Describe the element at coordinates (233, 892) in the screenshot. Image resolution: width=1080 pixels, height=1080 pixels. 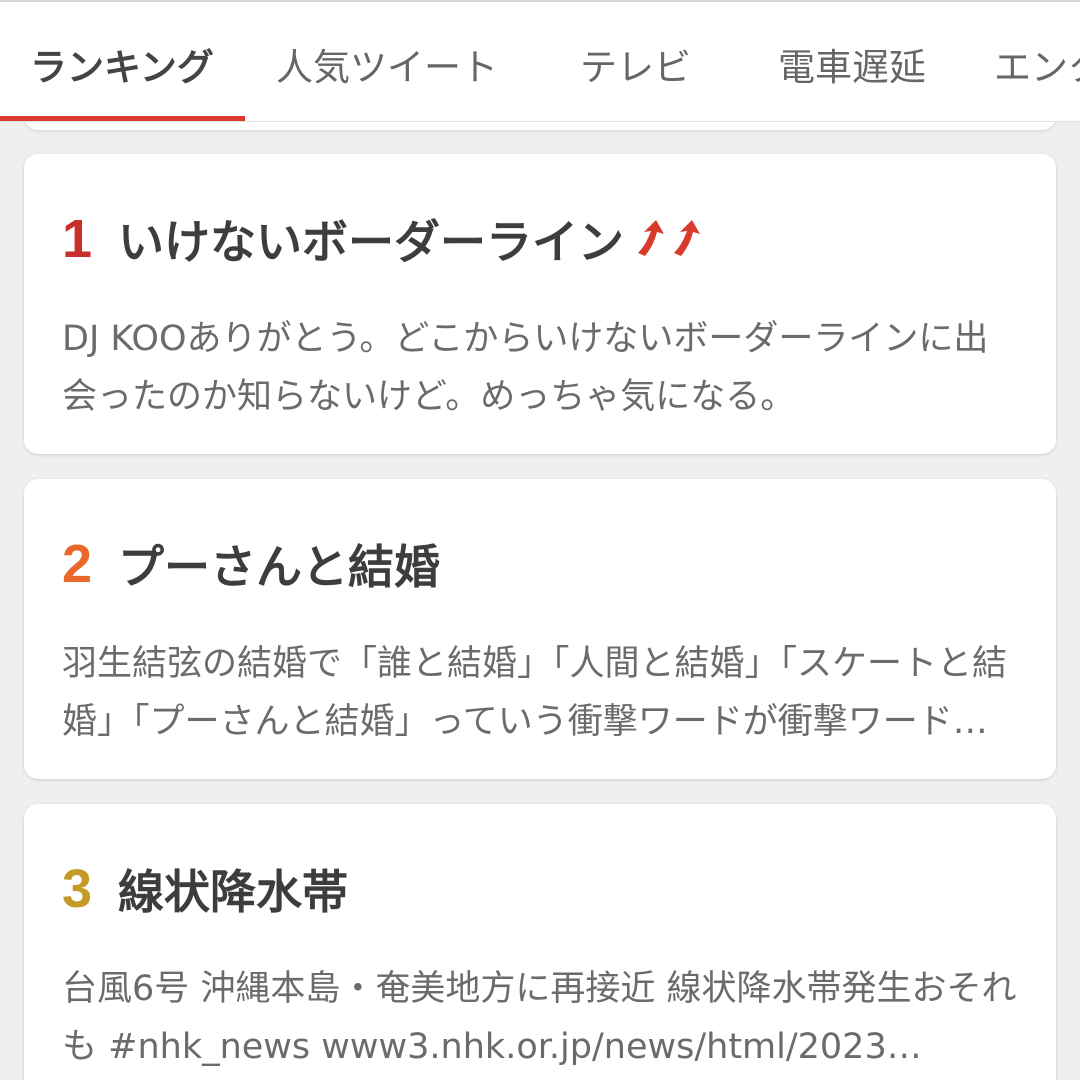
I see `trend-title: 線状降水帯` at that location.